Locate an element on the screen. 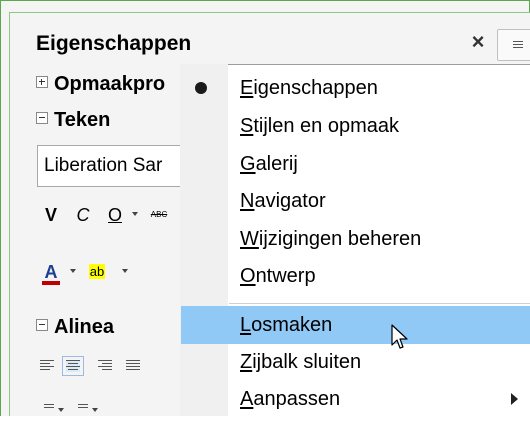  numbered-list-icon is located at coordinates (81, 407).